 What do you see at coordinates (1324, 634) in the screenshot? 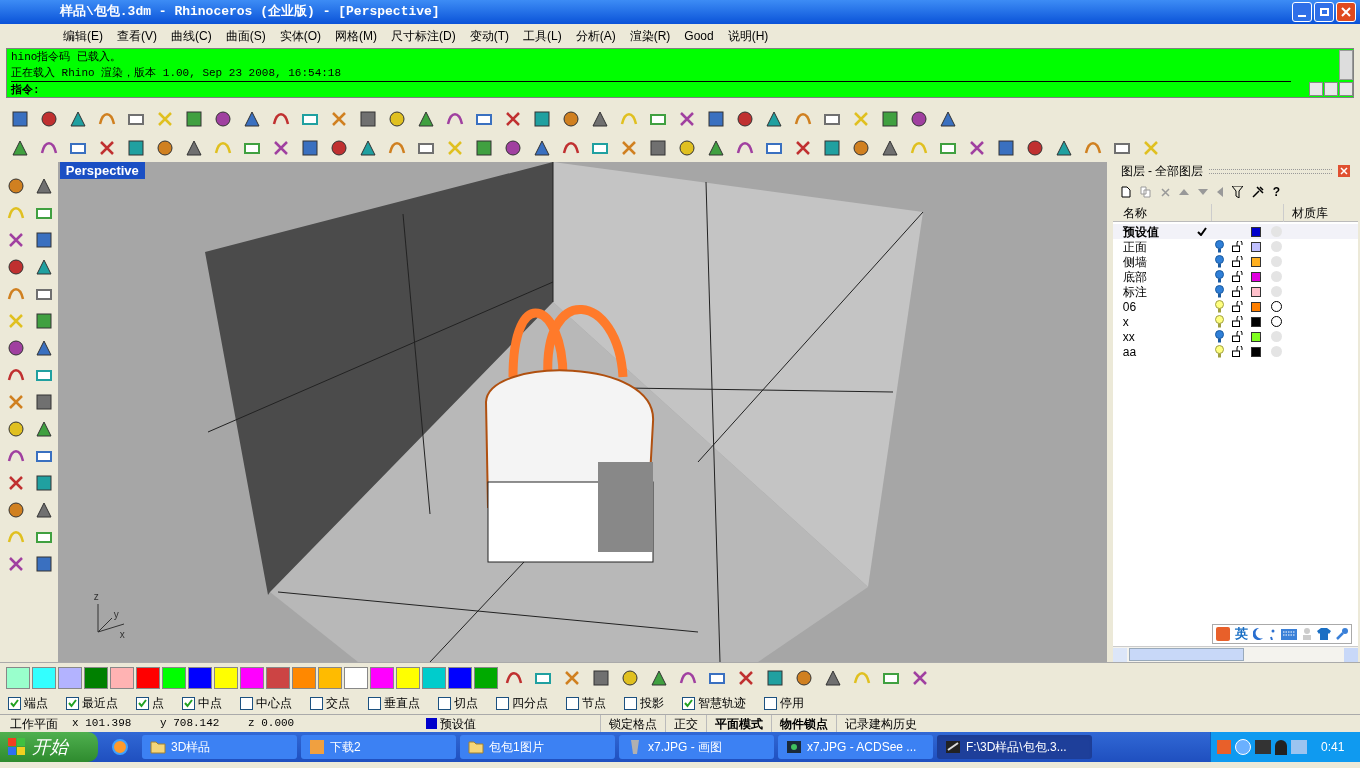
I see `shirt-icon` at bounding box center [1324, 634].